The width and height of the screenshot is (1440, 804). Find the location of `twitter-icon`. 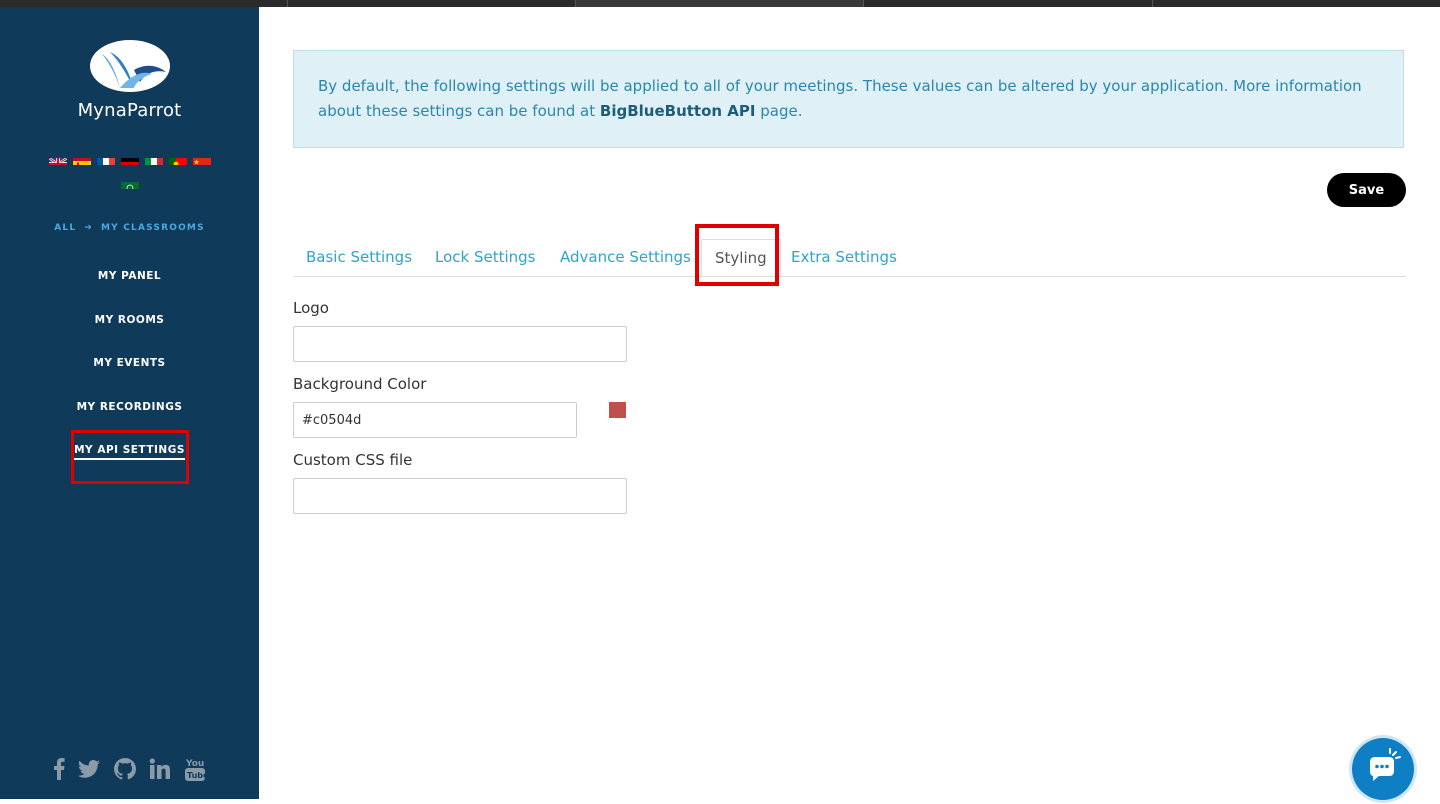

twitter-icon is located at coordinates (89, 771).